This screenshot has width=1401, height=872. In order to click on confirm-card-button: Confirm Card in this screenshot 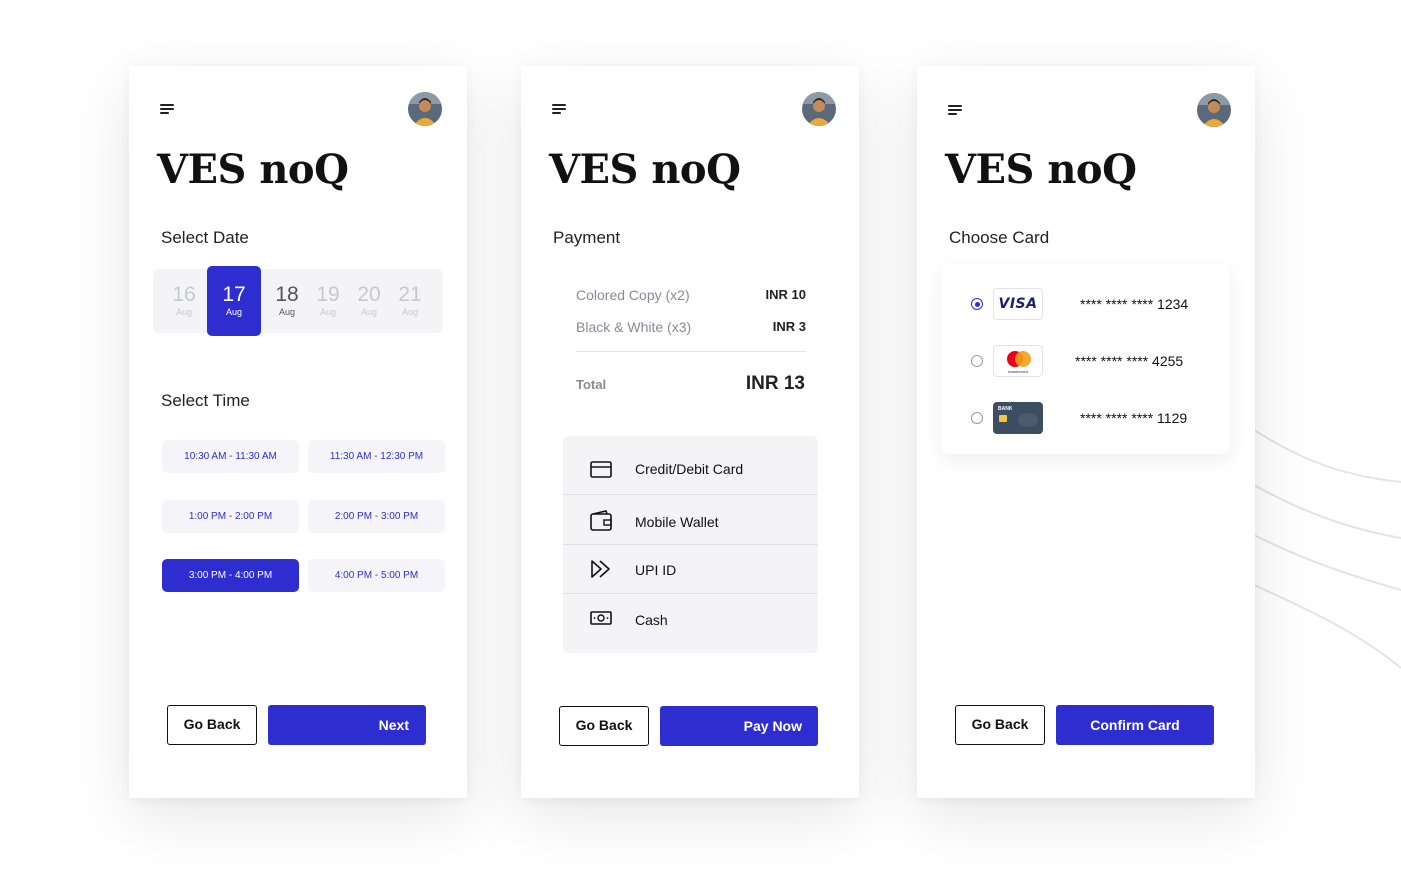, I will do `click(1135, 725)`.